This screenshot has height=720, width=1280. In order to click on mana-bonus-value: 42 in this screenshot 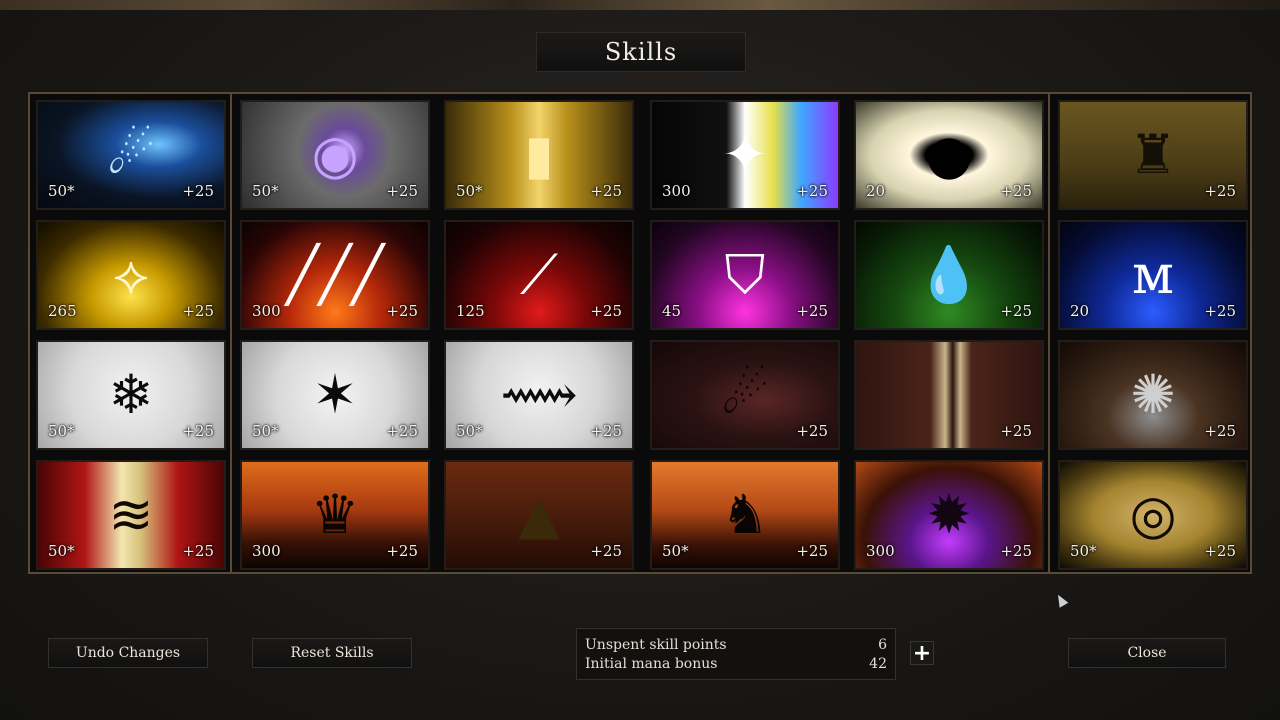, I will do `click(878, 664)`.